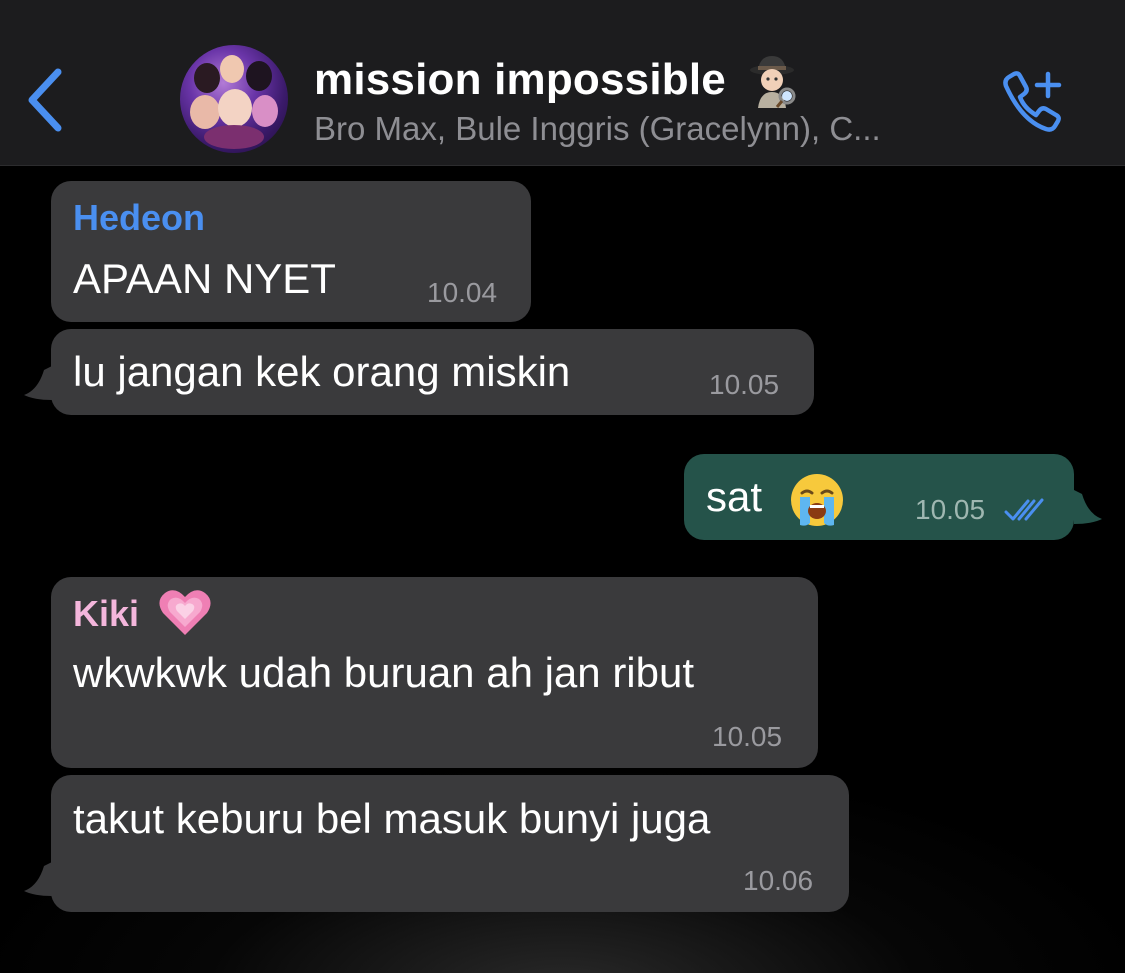 The height and width of the screenshot is (973, 1125). What do you see at coordinates (291, 251) in the screenshot?
I see `message-bubble-incoming: Hedeon APAAN NYET 10.04` at bounding box center [291, 251].